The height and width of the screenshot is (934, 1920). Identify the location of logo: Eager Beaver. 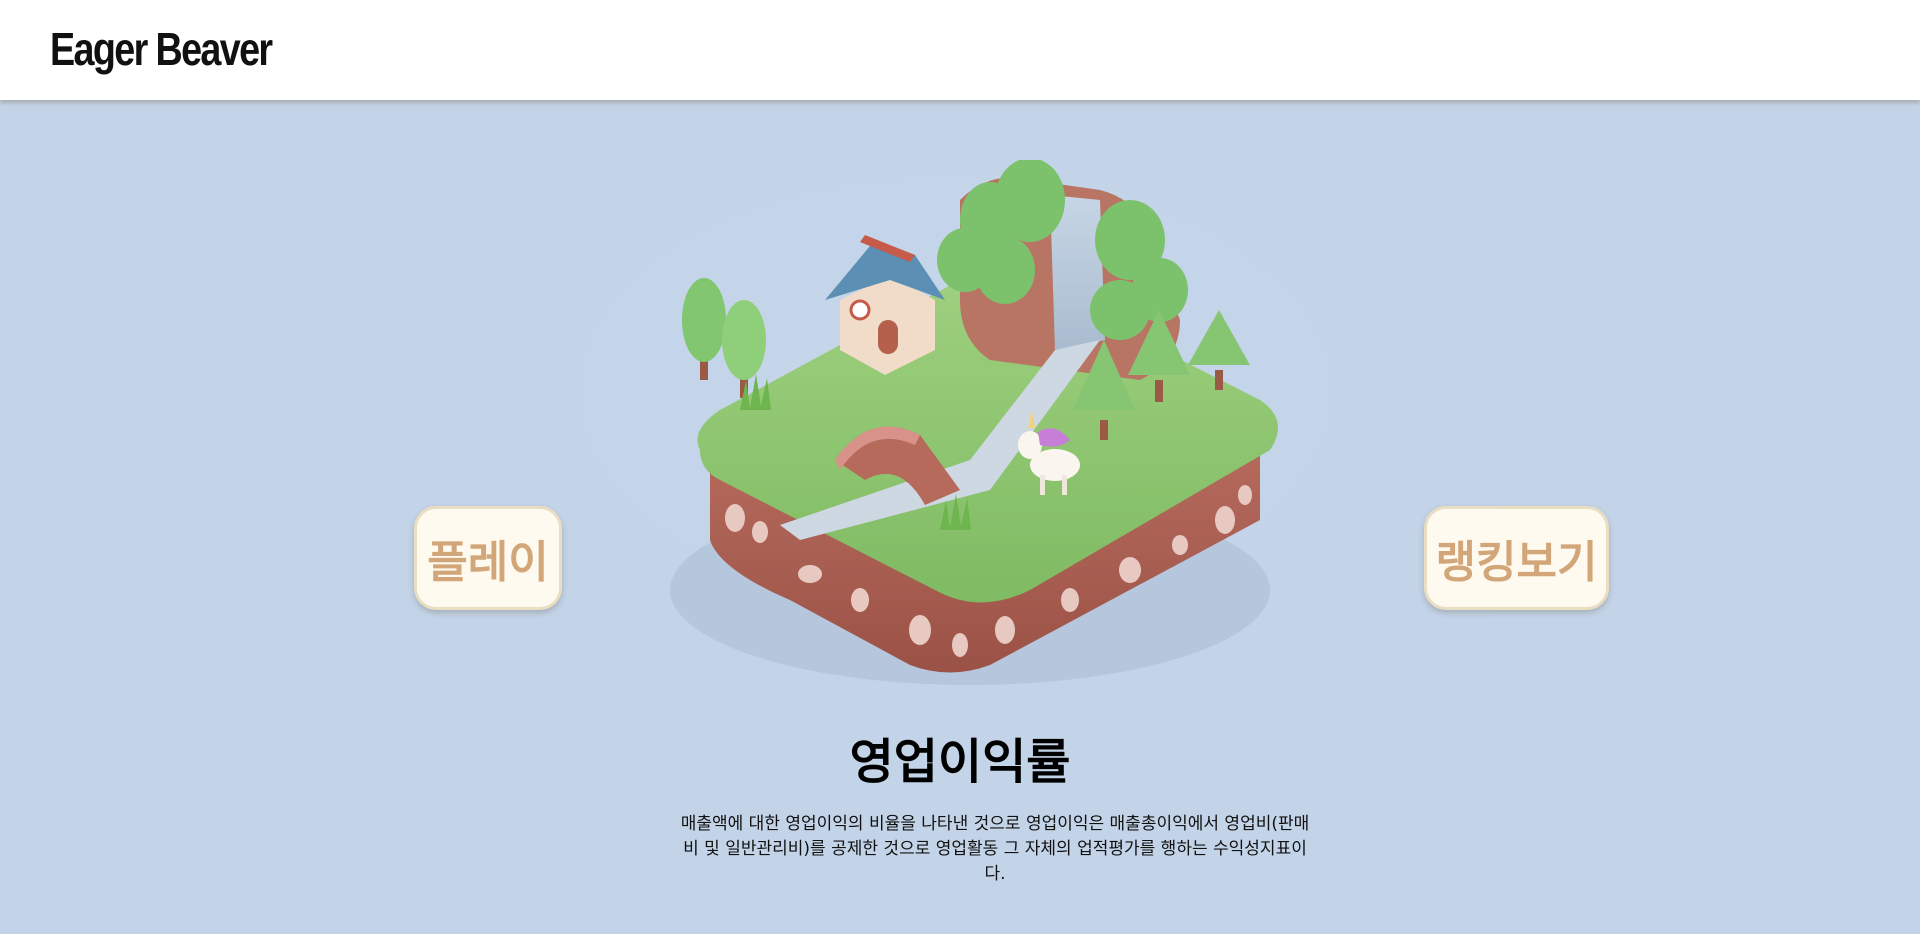
(161, 49).